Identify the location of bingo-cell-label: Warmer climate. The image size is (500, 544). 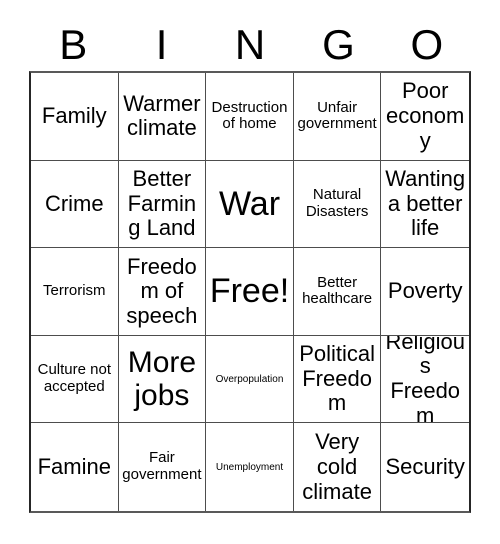
(162, 115).